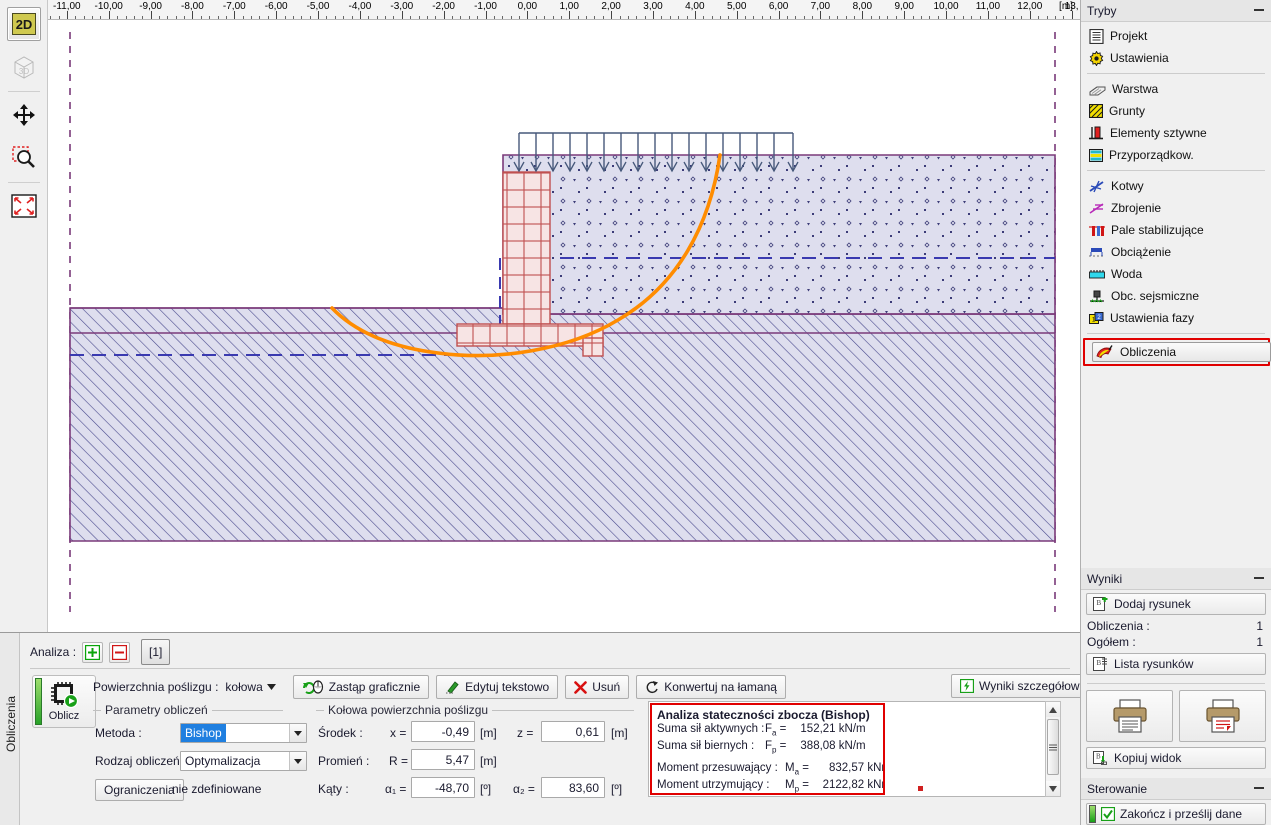  What do you see at coordinates (1259, 578) in the screenshot?
I see `collapse-results-icon` at bounding box center [1259, 578].